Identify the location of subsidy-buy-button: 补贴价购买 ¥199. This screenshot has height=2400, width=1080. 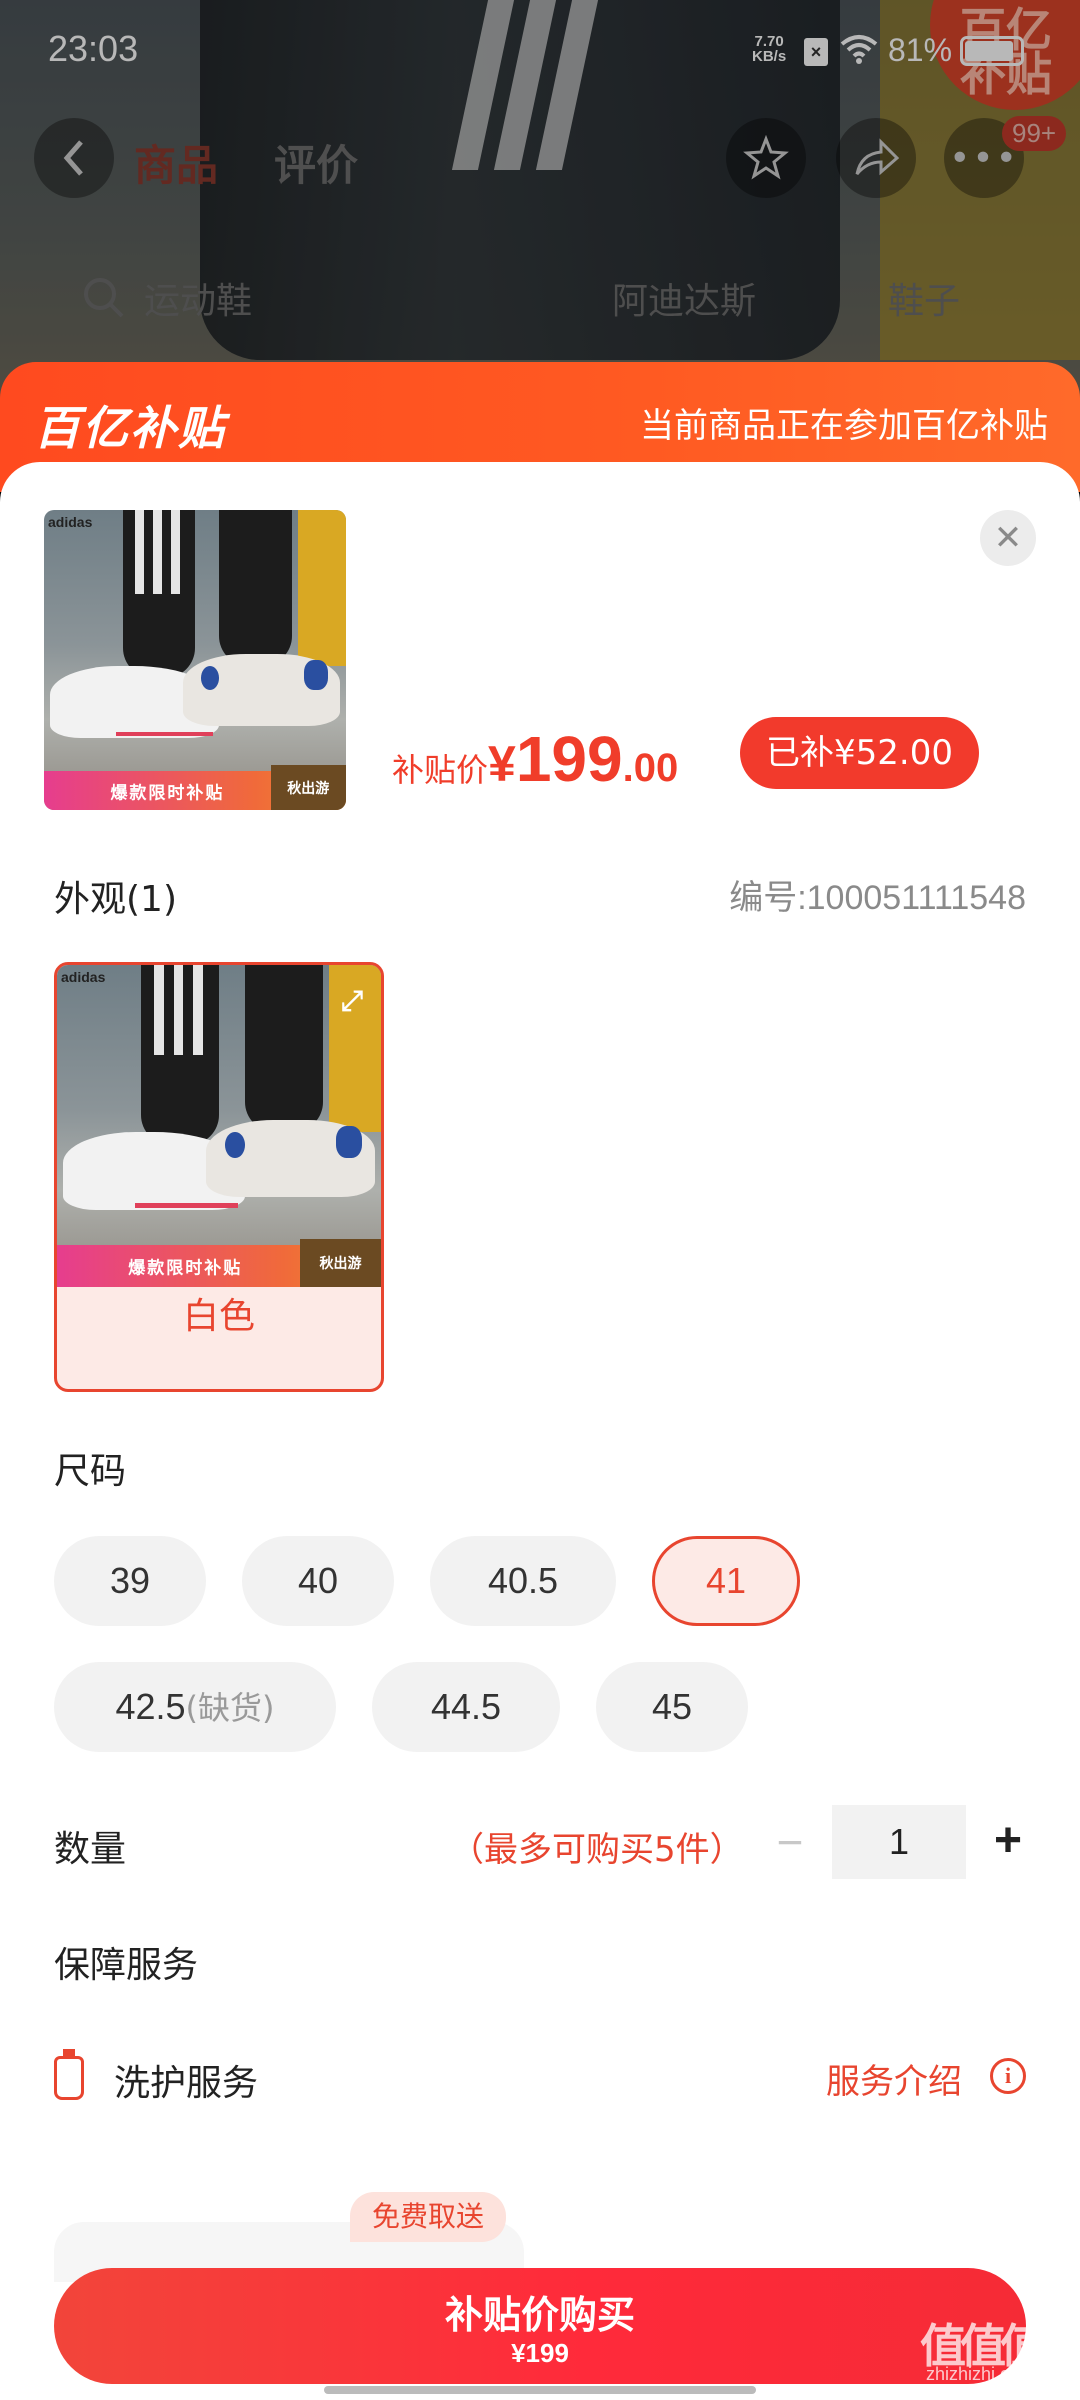
(540, 2326).